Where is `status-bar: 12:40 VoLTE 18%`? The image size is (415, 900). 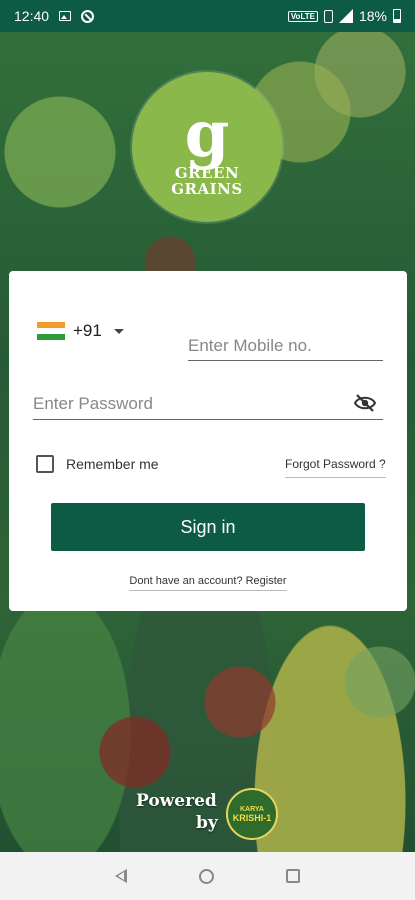 status-bar: 12:40 VoLTE 18% is located at coordinates (207, 16).